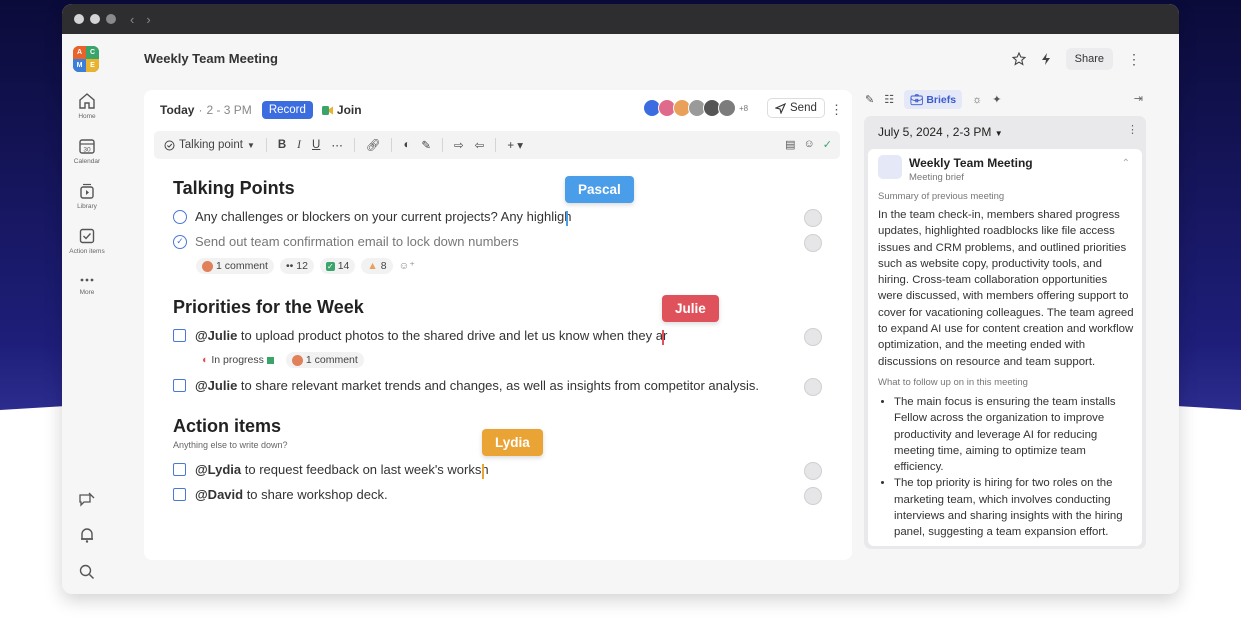 This screenshot has height=626, width=1241. What do you see at coordinates (889, 99) in the screenshot?
I see `stack-icon: ☷` at bounding box center [889, 99].